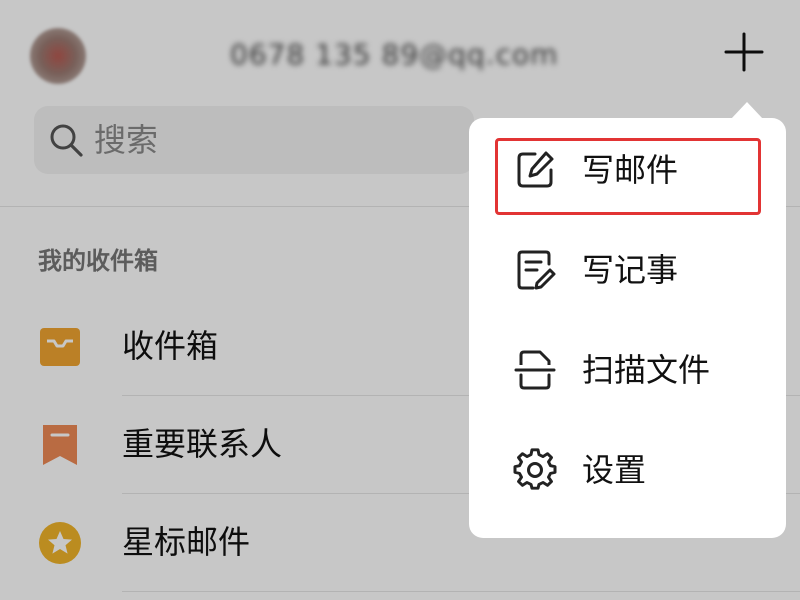 Image resolution: width=800 pixels, height=600 pixels. I want to click on menu-item-scan-document: 扫描文件, so click(627, 368).